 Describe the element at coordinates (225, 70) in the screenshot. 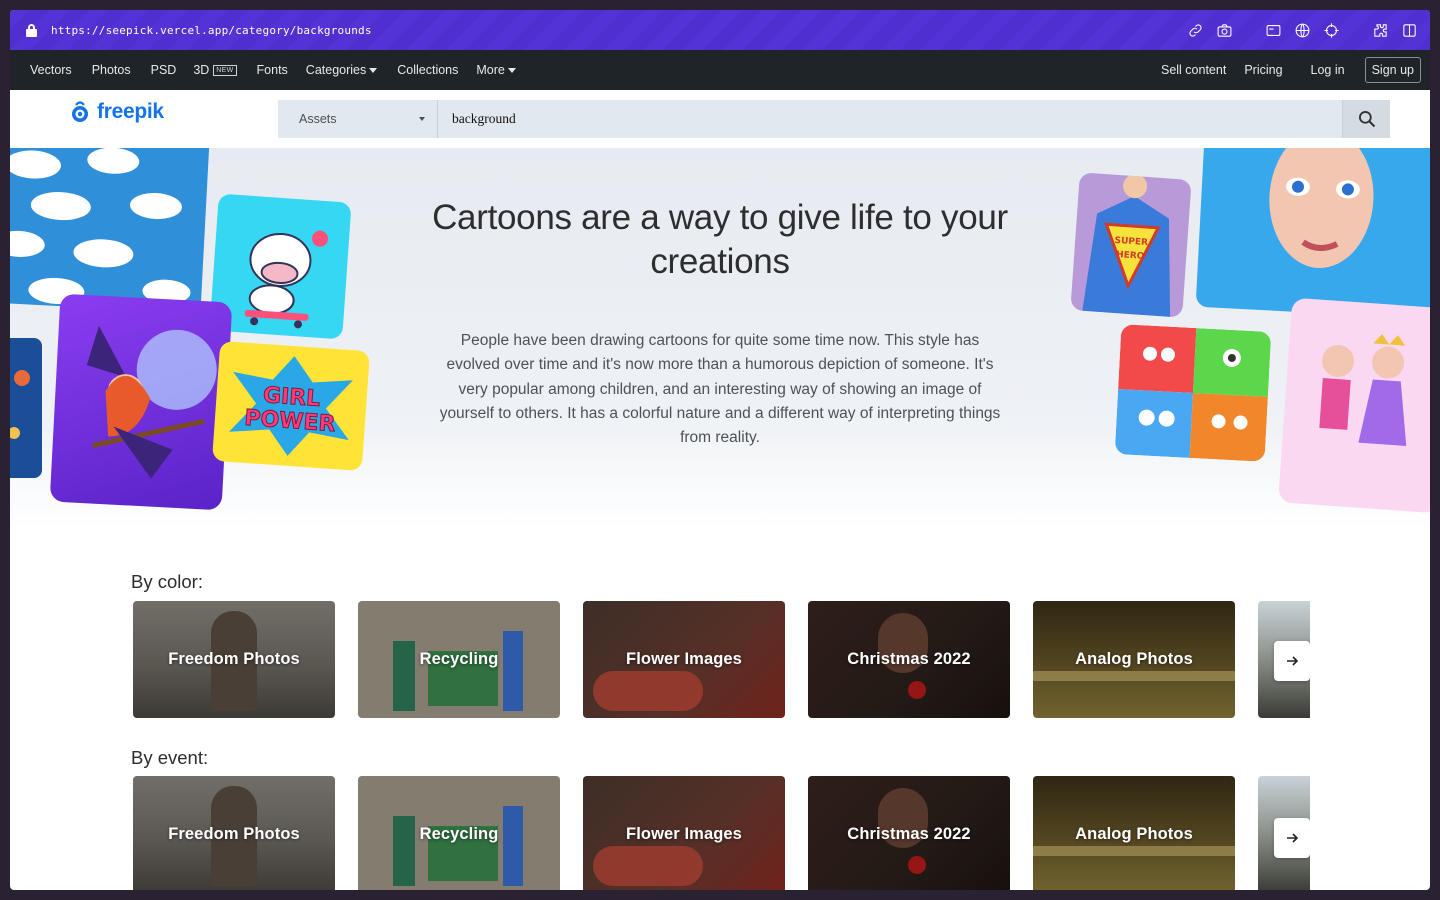

I see `new-badge: NEW` at that location.